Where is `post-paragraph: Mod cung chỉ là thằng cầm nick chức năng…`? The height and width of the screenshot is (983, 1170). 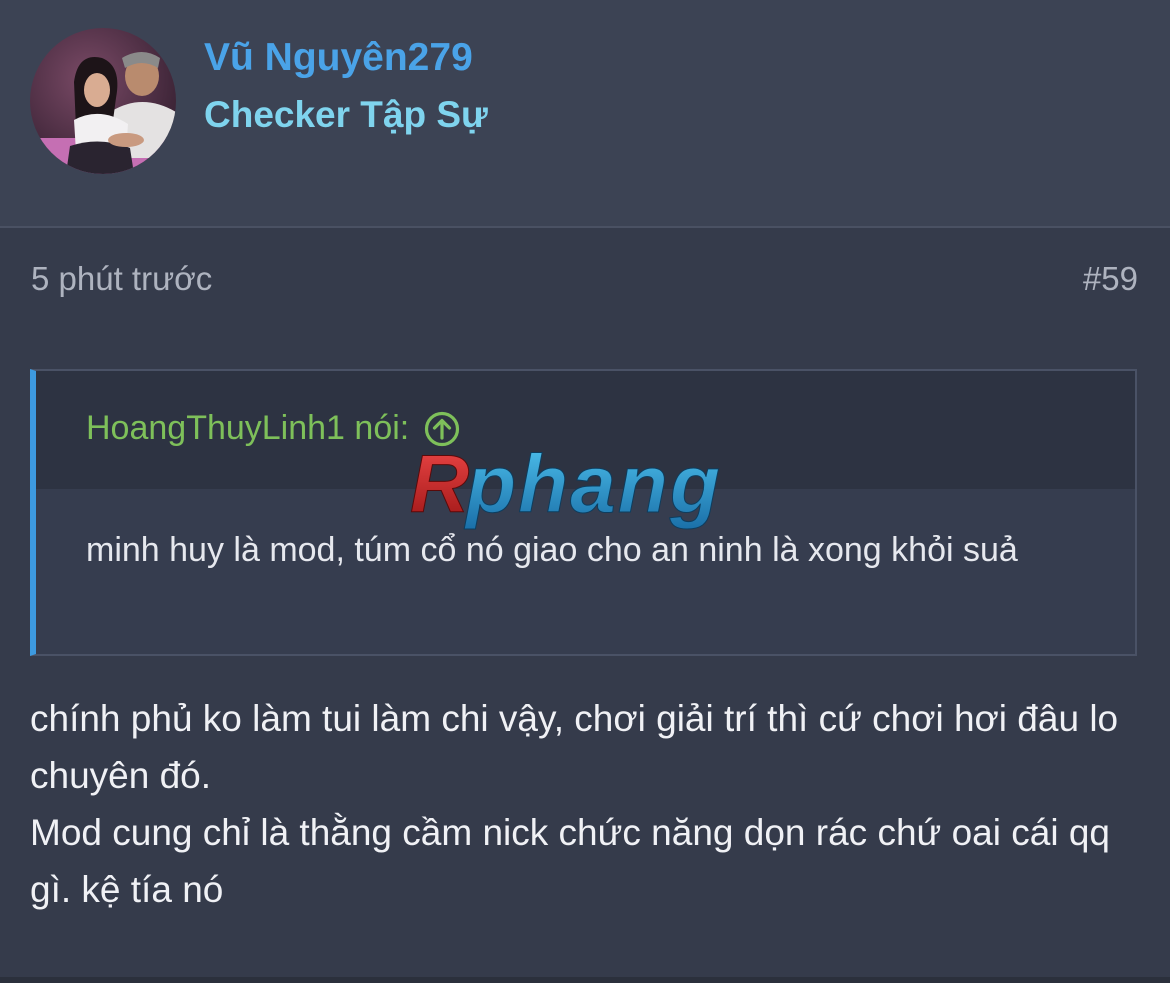
post-paragraph: Mod cung chỉ là thằng cầm nick chức năng… is located at coordinates (570, 861).